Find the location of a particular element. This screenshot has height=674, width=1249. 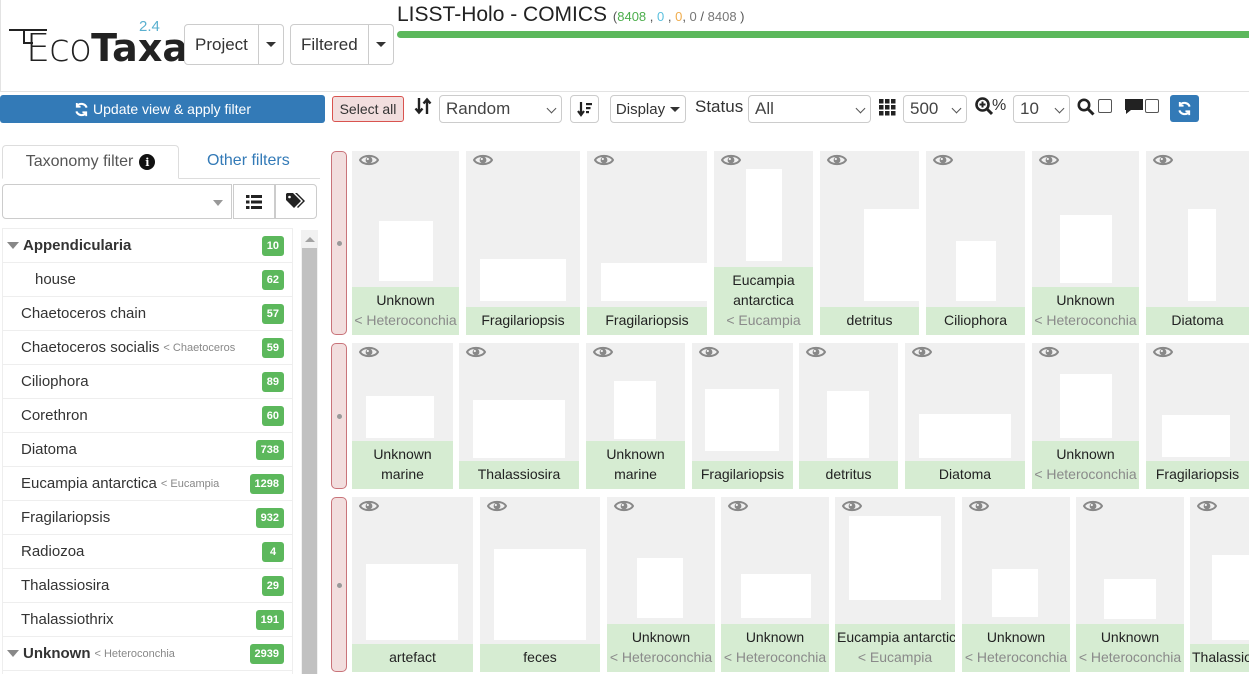

project-menu-button: Project is located at coordinates (234, 44).